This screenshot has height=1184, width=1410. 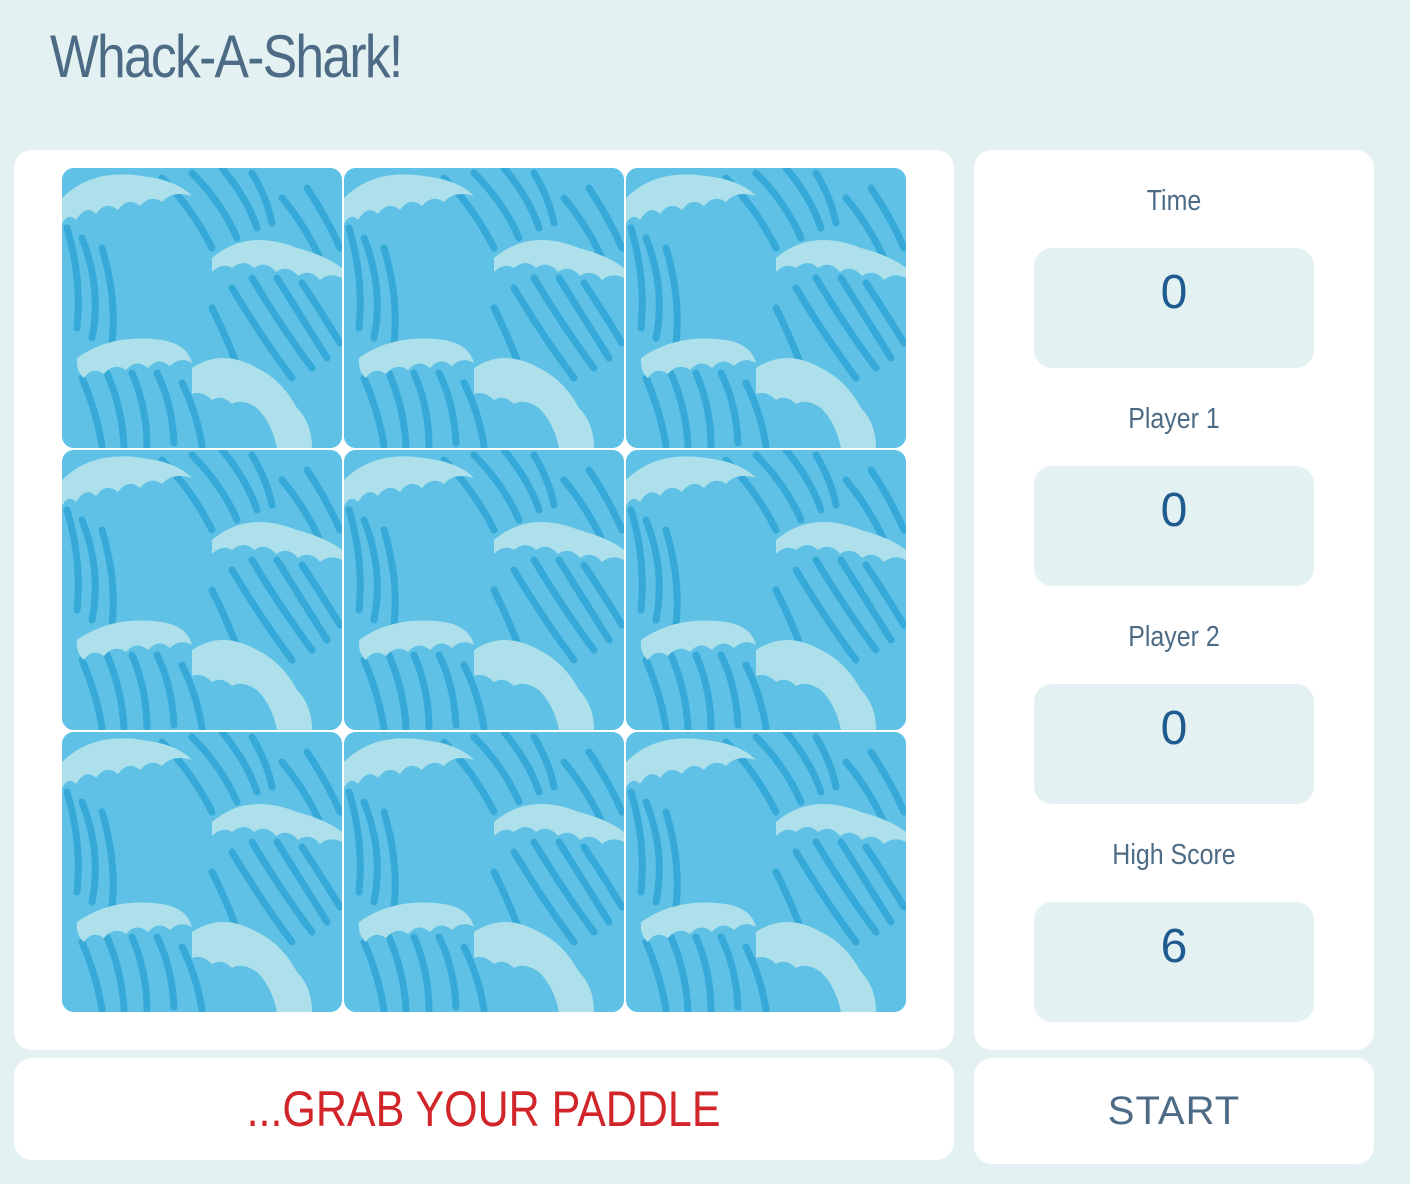 I want to click on player1-score: 0, so click(x=1174, y=526).